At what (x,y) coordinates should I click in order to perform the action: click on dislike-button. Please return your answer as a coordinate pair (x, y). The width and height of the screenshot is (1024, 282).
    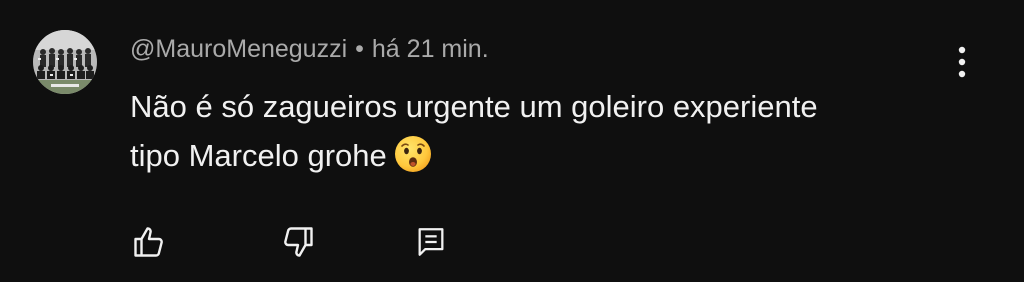
    Looking at the image, I should click on (298, 242).